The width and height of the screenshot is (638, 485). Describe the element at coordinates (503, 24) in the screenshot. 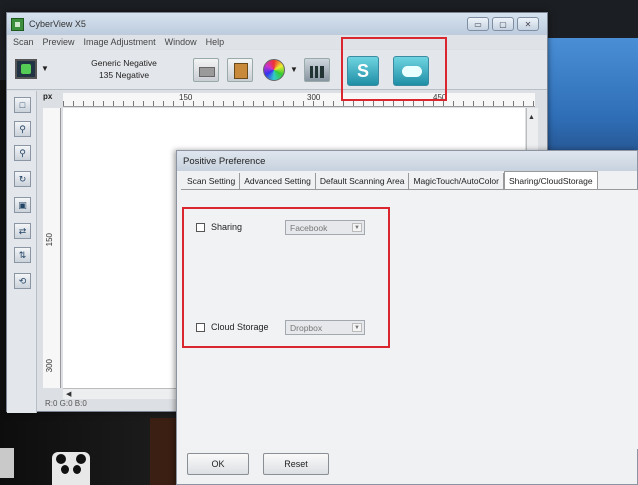

I see `maximize-button: ▢` at that location.